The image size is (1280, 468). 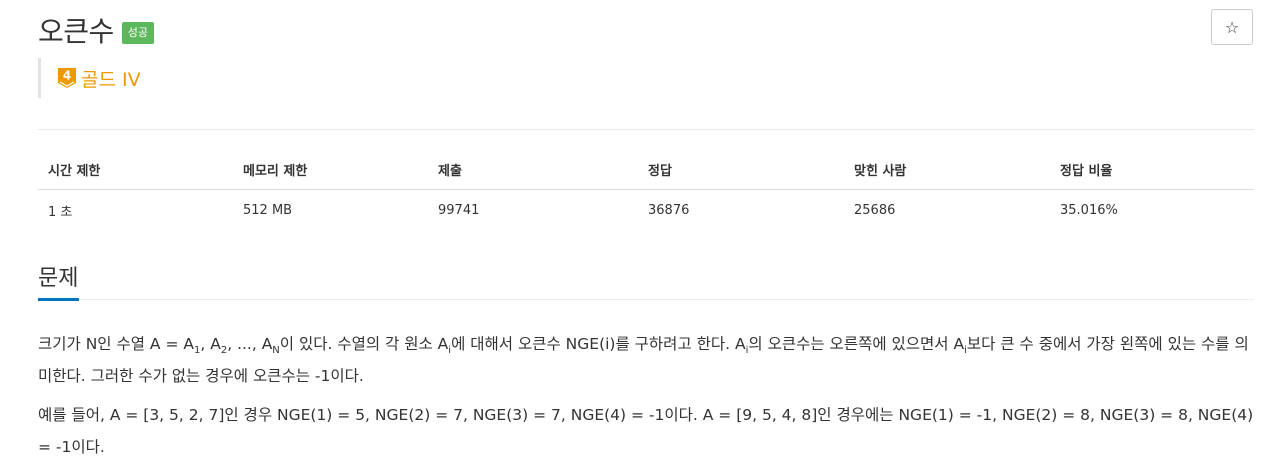 I want to click on value-memory-limit: 512 MB, so click(x=268, y=210).